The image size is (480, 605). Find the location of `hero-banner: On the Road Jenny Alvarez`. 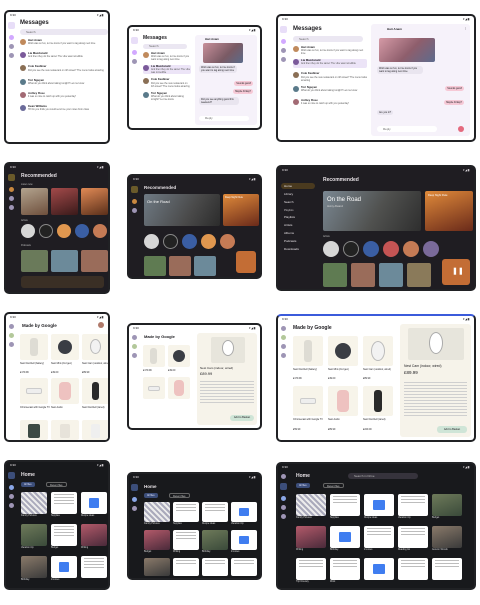

hero-banner: On the Road Jenny Alvarez is located at coordinates (372, 211).